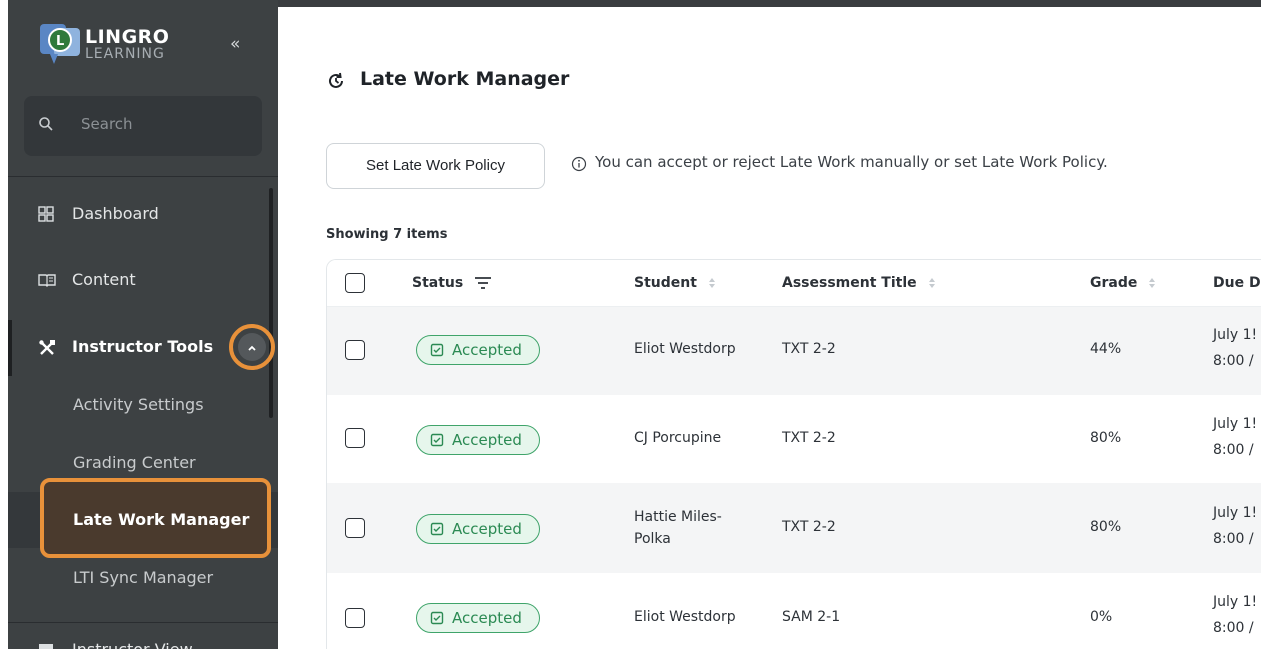 The width and height of the screenshot is (1261, 649). What do you see at coordinates (1101, 617) in the screenshot?
I see `grade-value: 0%` at bounding box center [1101, 617].